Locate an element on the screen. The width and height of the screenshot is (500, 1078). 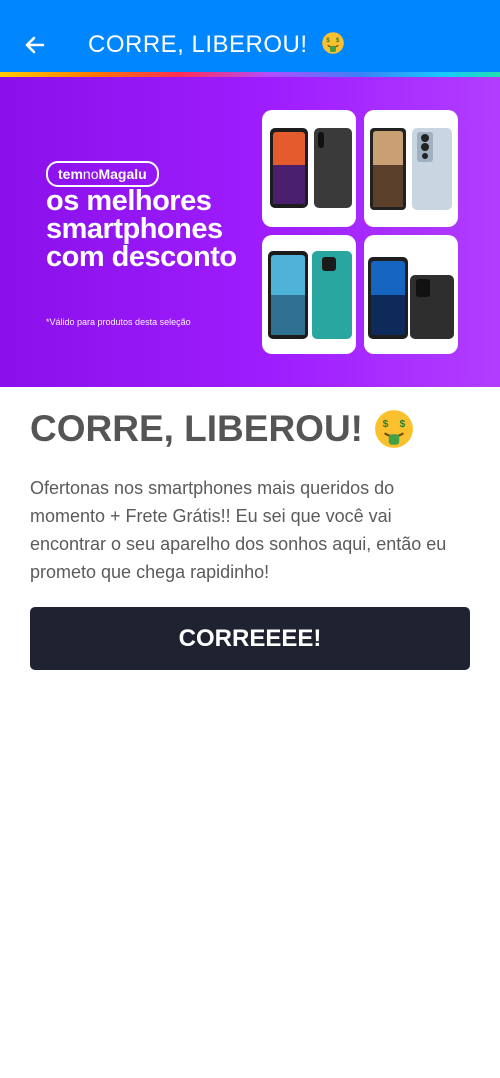
brand-logo: temnoMagalu is located at coordinates (102, 174).